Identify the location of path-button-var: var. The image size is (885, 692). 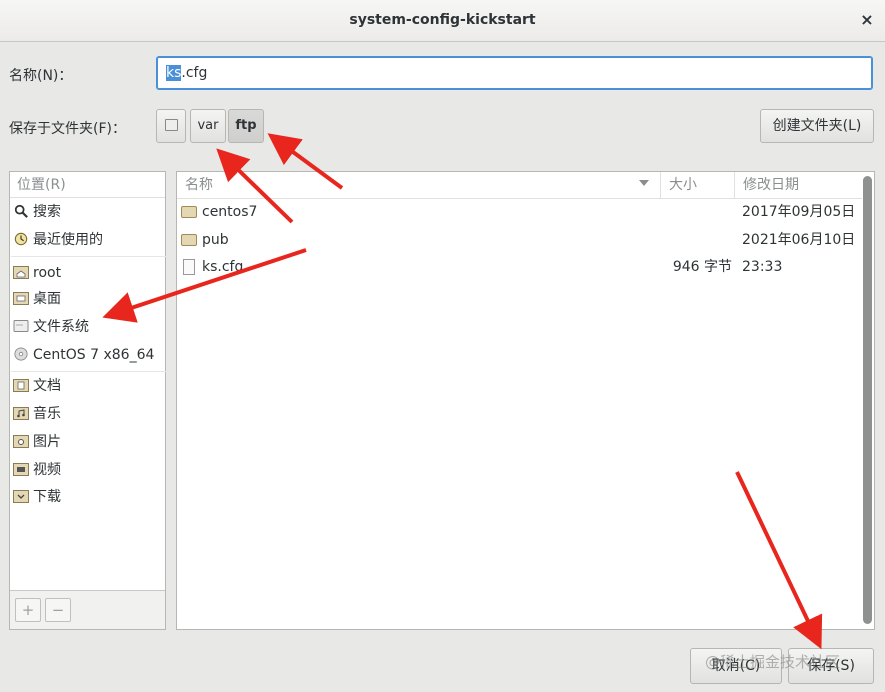
(208, 126).